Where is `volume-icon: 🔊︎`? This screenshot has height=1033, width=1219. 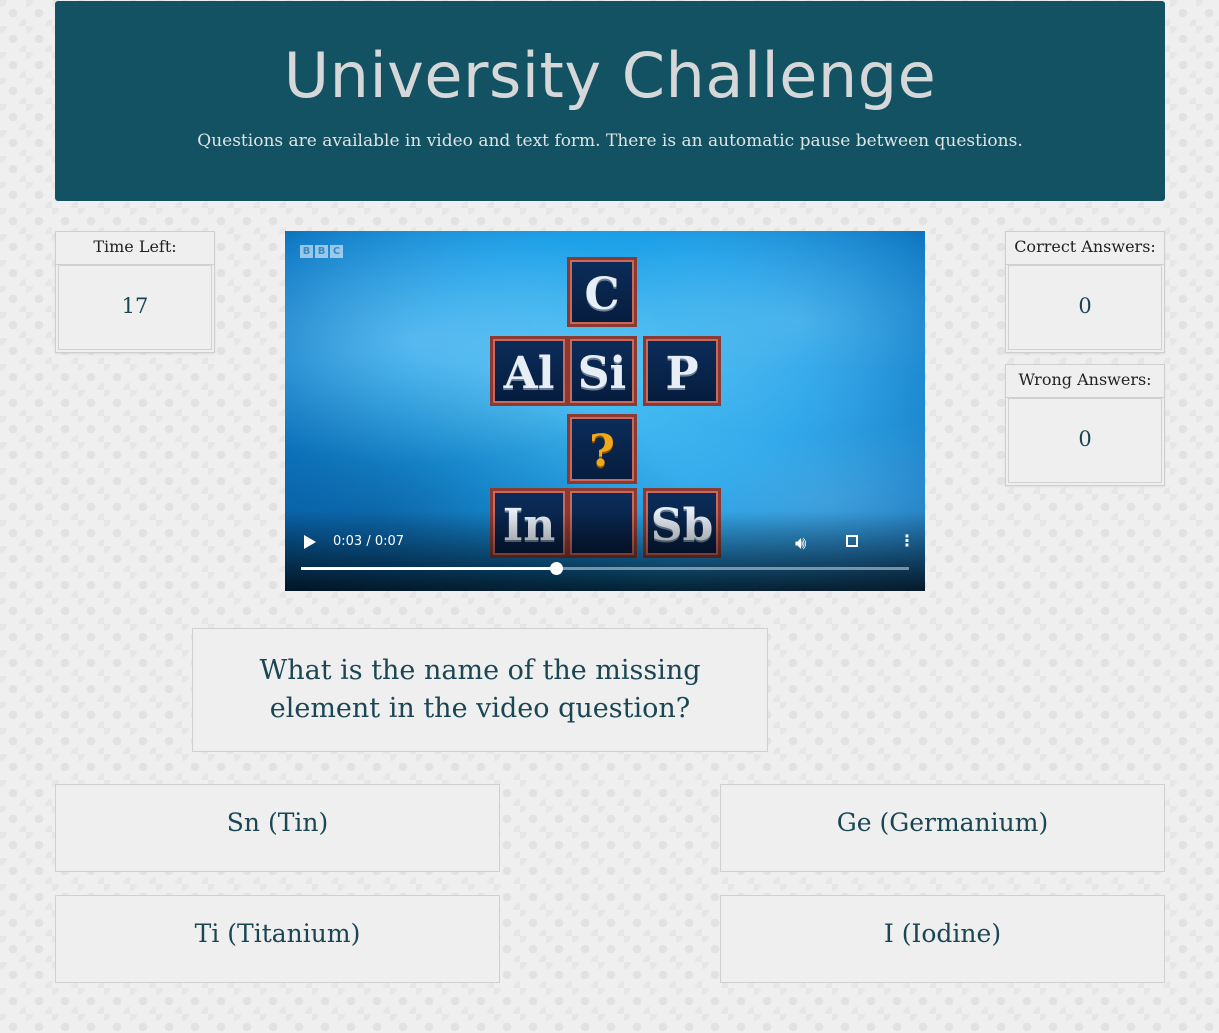
volume-icon: 🔊︎ is located at coordinates (800, 543).